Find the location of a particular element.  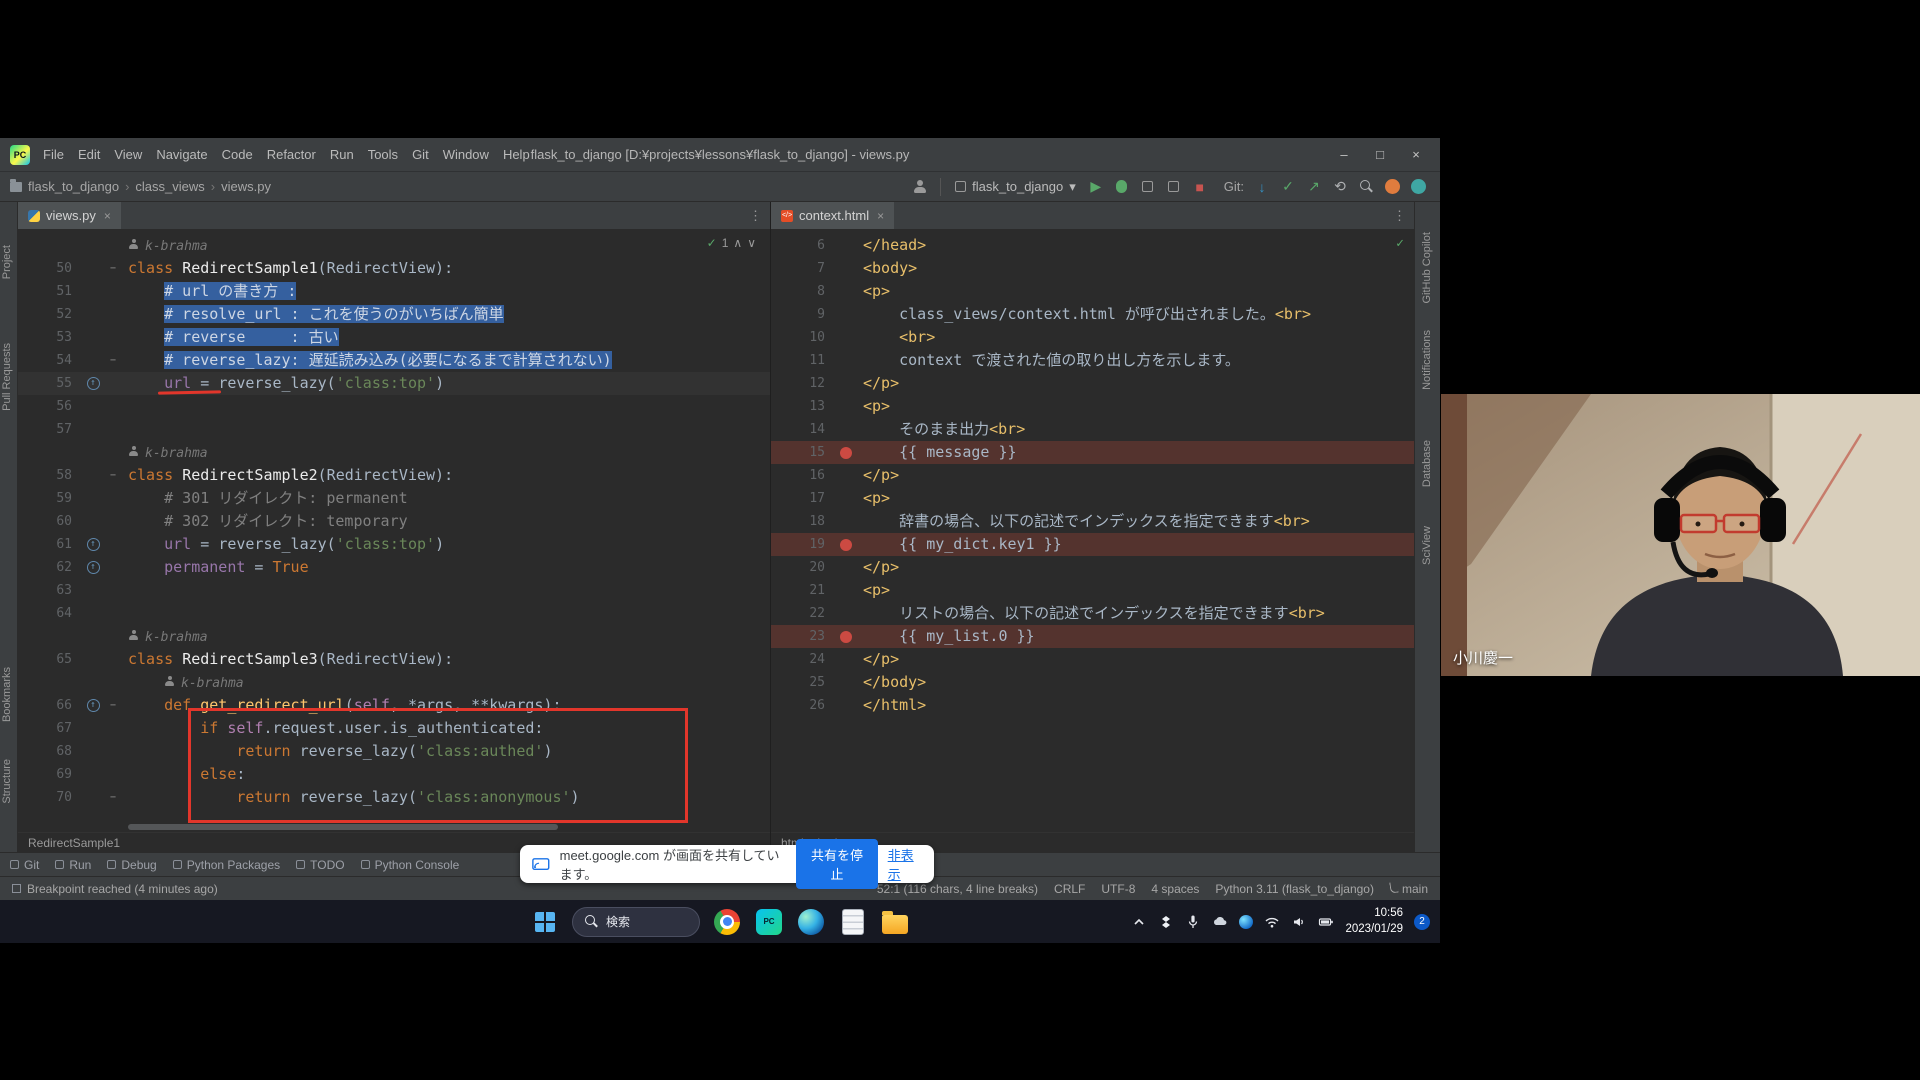

line-number: 68 is located at coordinates (50, 751).